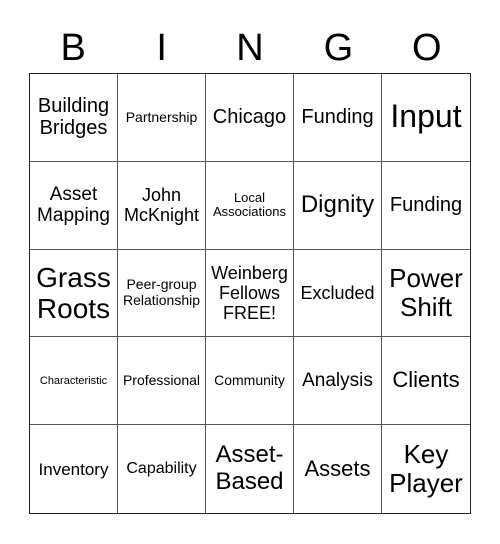 Image resolution: width=500 pixels, height=544 pixels. Describe the element at coordinates (338, 469) in the screenshot. I see `bingo-cell: Assets` at that location.